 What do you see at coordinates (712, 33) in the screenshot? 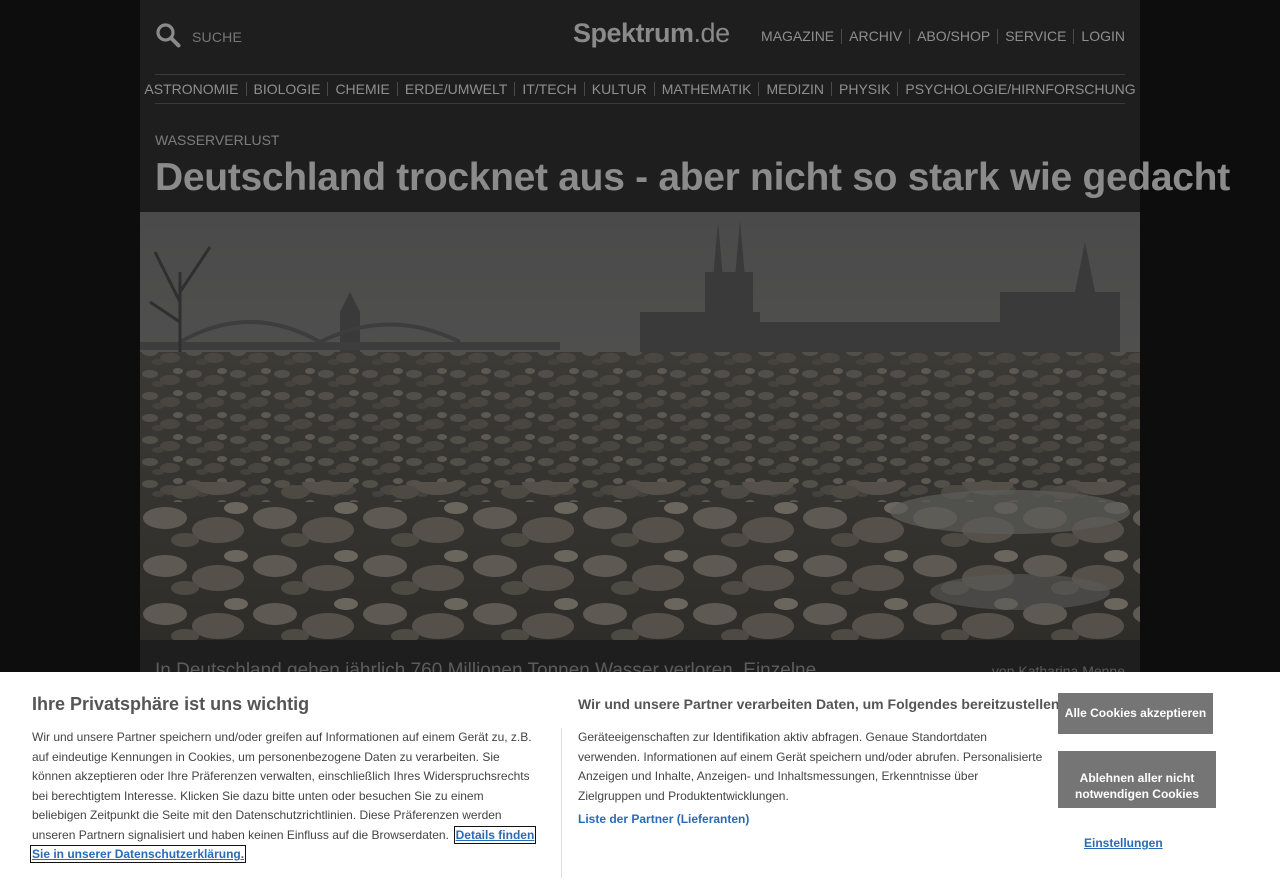
I see `logo-domain: .de` at bounding box center [712, 33].